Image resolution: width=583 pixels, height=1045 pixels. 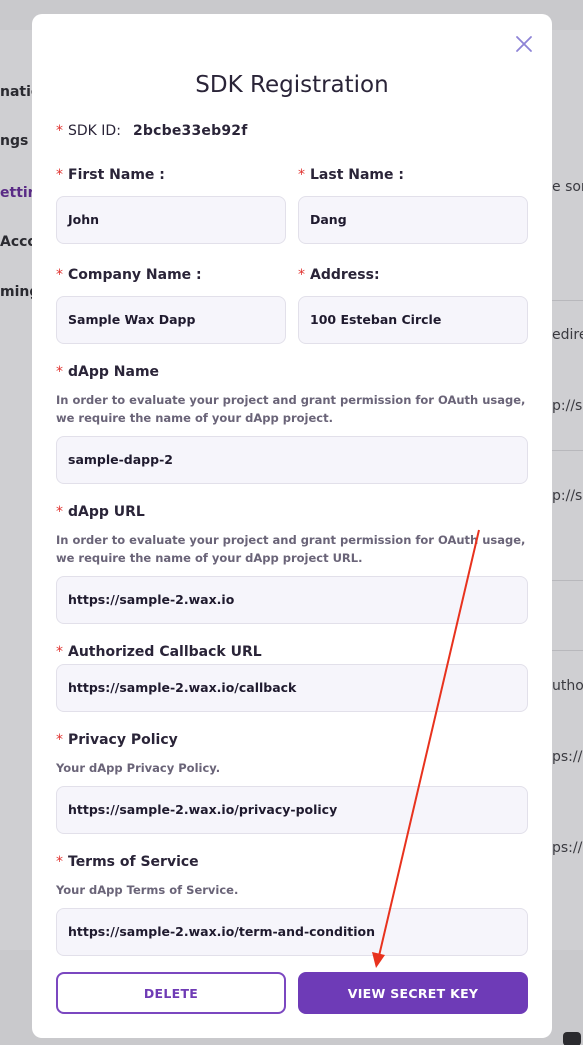 What do you see at coordinates (524, 44) in the screenshot?
I see `close-icon` at bounding box center [524, 44].